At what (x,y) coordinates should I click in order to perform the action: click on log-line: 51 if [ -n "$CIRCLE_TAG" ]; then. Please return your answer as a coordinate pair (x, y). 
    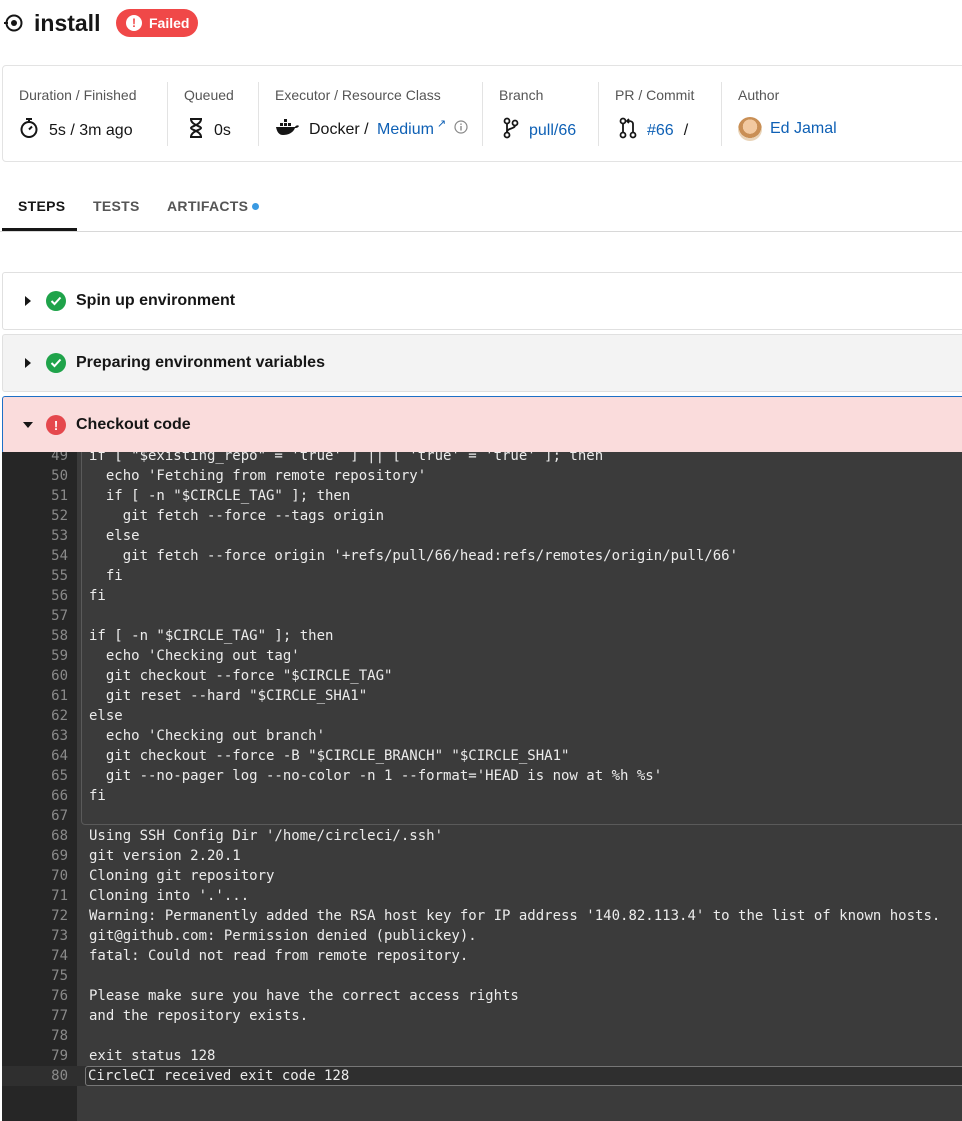
    Looking at the image, I should click on (482, 496).